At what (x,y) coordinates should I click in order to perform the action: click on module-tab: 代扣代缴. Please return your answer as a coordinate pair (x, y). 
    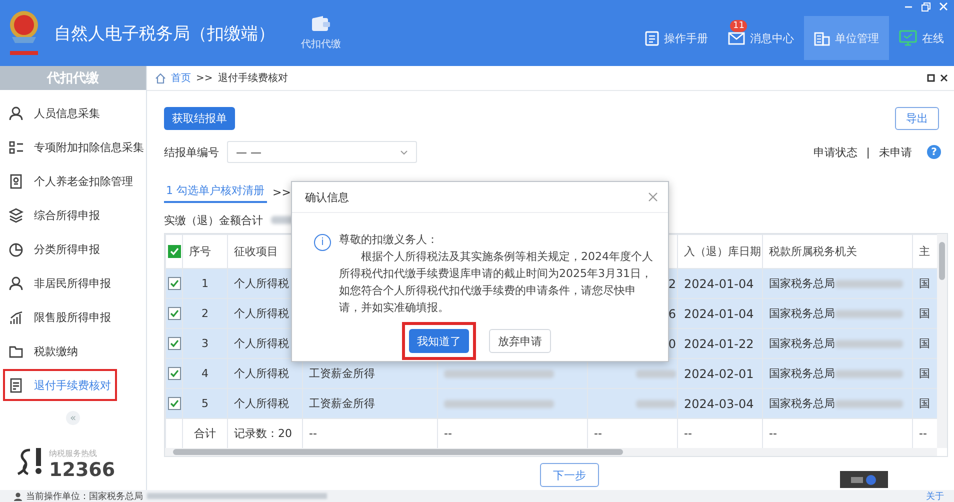
    Looking at the image, I should click on (321, 33).